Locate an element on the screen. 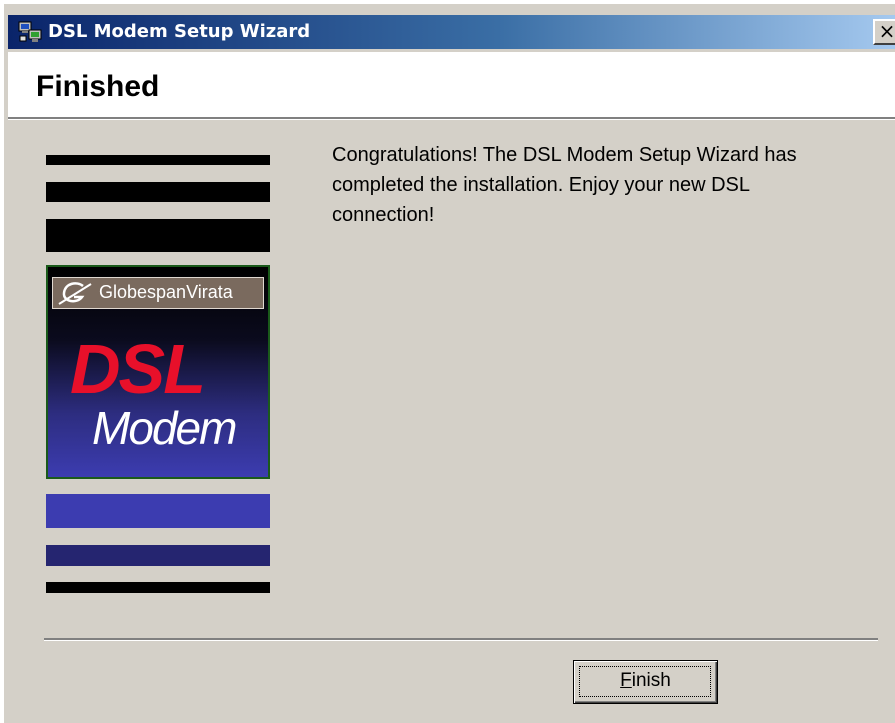 The image size is (895, 723). wizard-header: Finished is located at coordinates (451, 85).